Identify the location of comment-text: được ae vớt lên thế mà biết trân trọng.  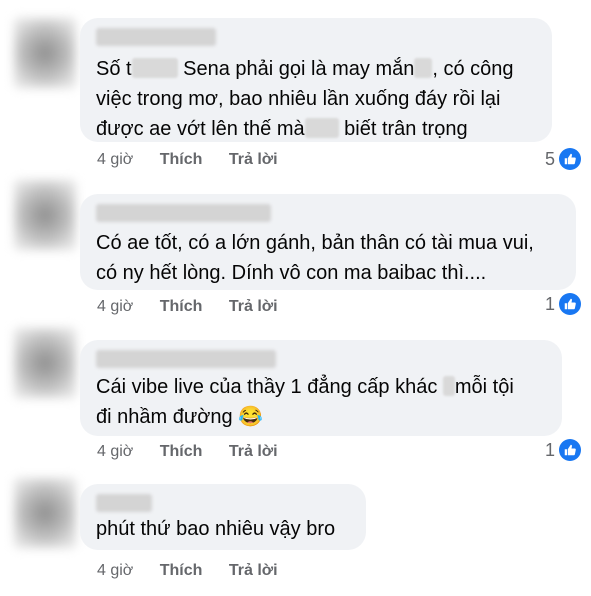
(282, 129).